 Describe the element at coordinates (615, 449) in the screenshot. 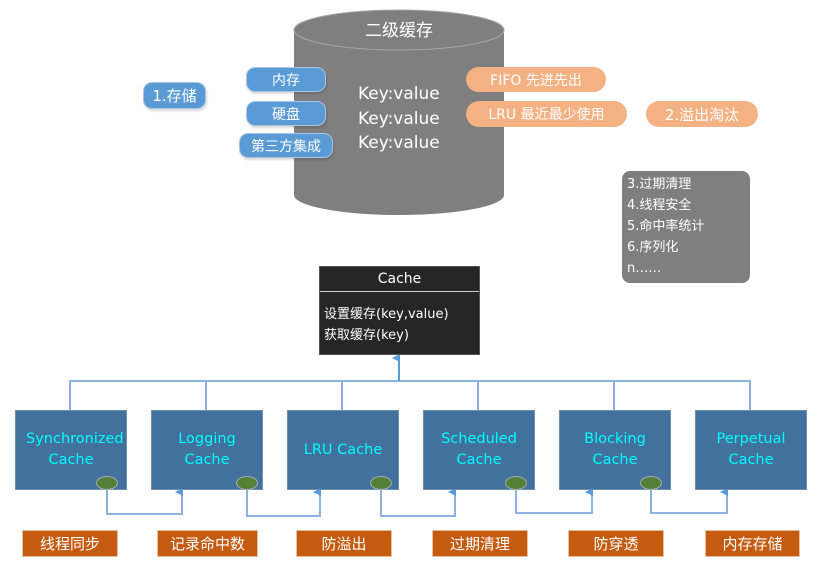

I see `impl-name: Blocking Cache` at that location.